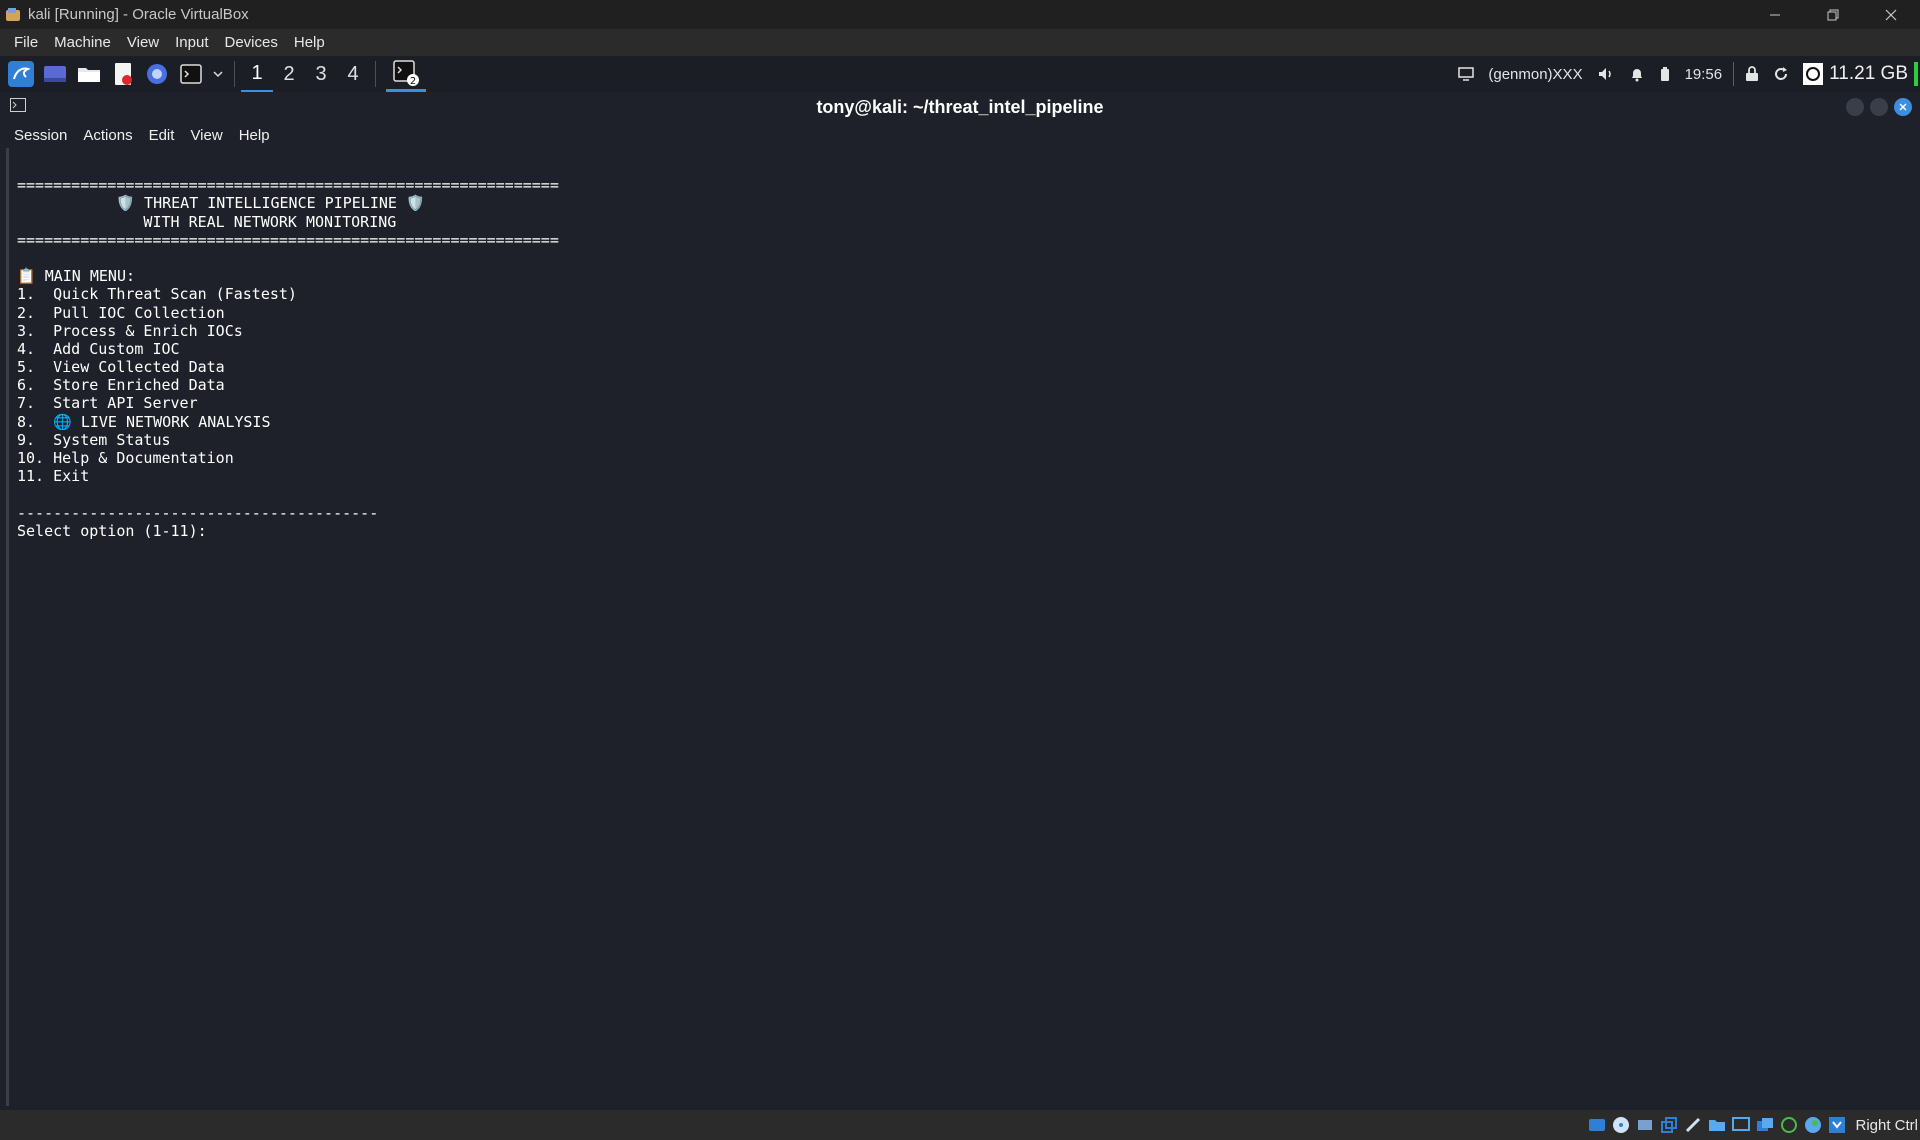  Describe the element at coordinates (144, 421) in the screenshot. I see `terminal-line: 8. 🌐 LIVE NETWORK ANALYSIS` at that location.